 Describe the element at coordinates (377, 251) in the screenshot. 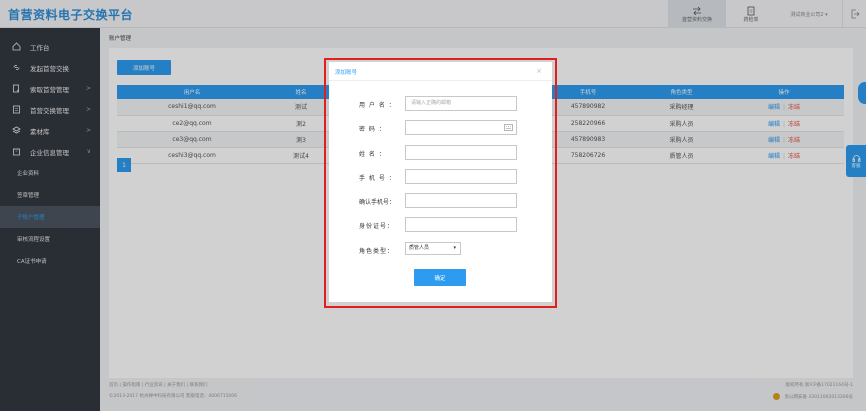

I see `role-label: 角色类型：` at that location.